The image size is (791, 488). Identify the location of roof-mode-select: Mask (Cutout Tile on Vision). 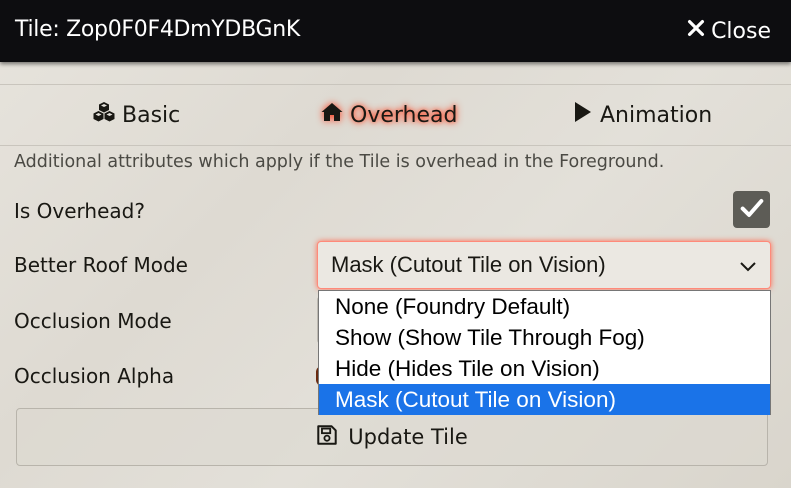
(544, 265).